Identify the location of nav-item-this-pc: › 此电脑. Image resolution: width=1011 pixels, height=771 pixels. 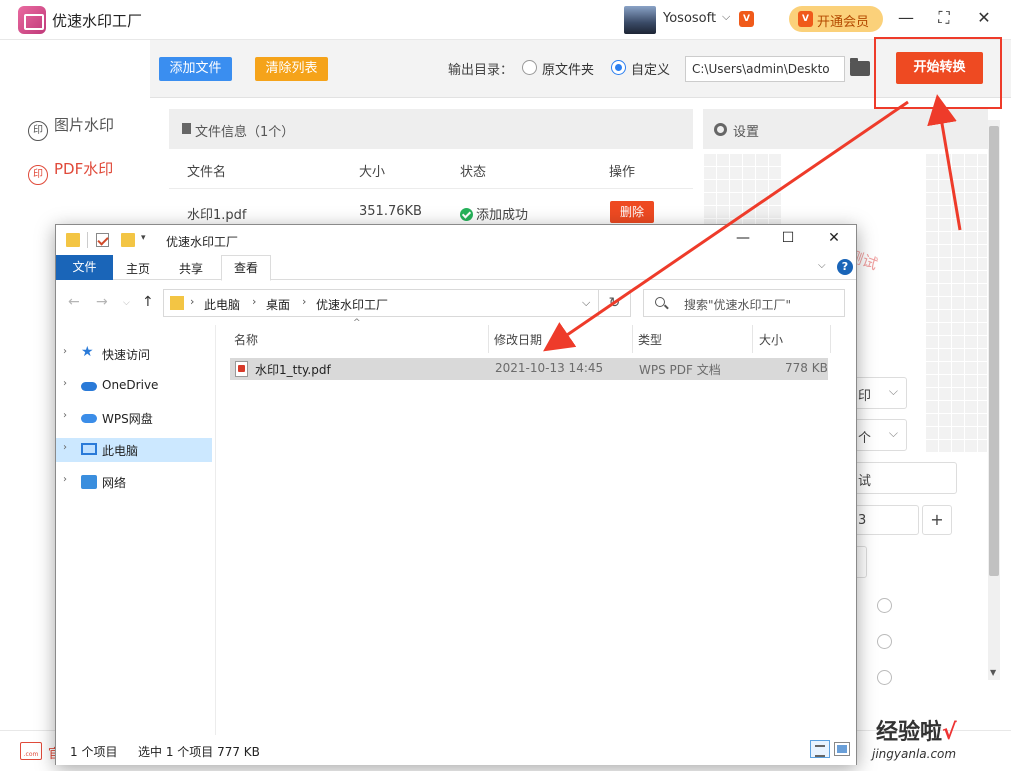
(134, 450).